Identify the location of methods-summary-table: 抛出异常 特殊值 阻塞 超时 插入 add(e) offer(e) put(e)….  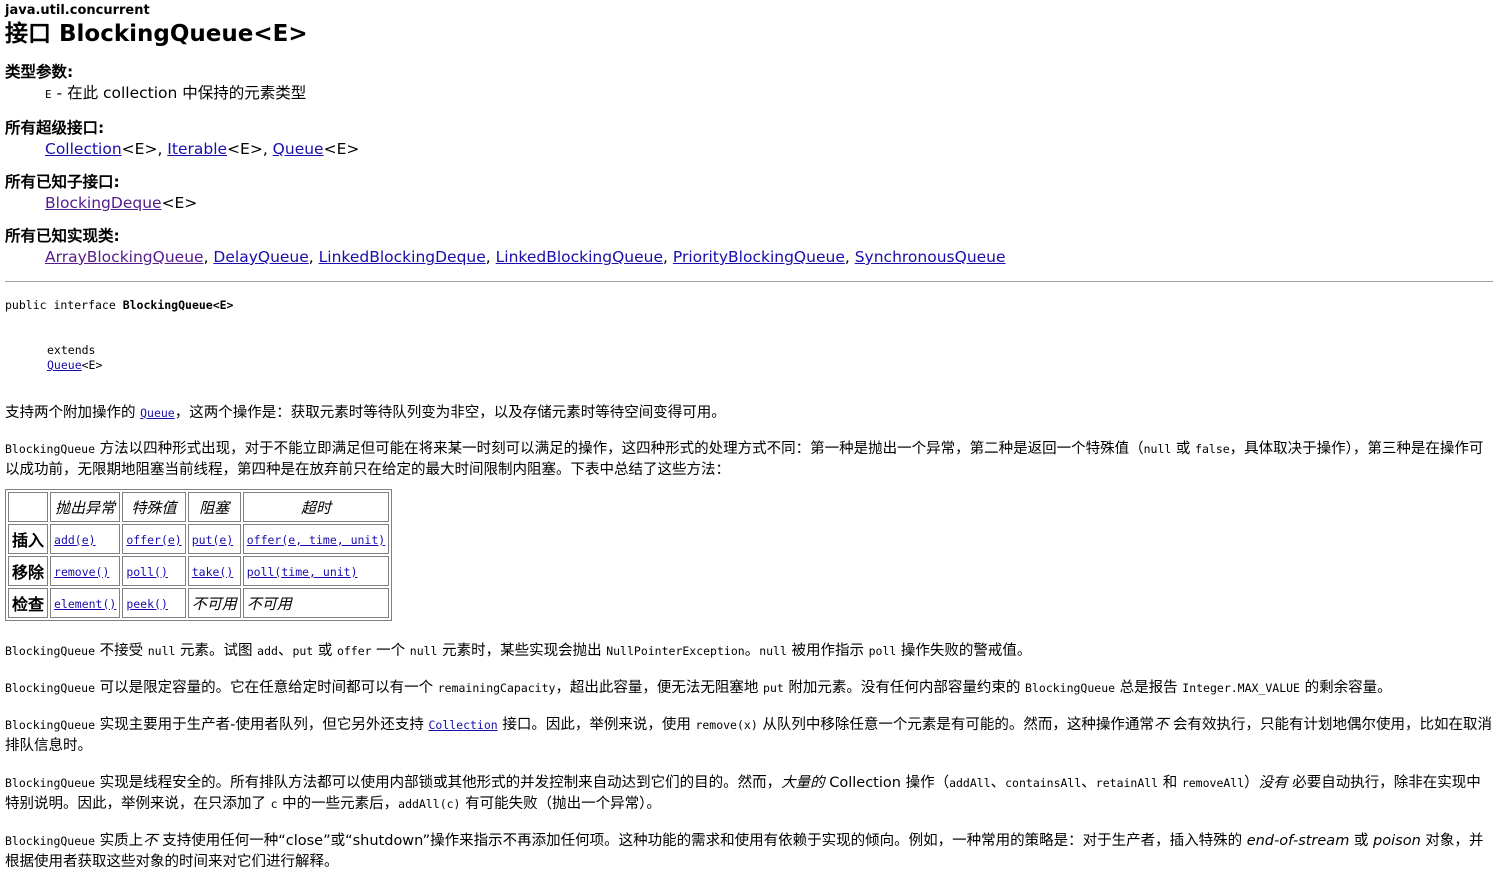
(199, 555).